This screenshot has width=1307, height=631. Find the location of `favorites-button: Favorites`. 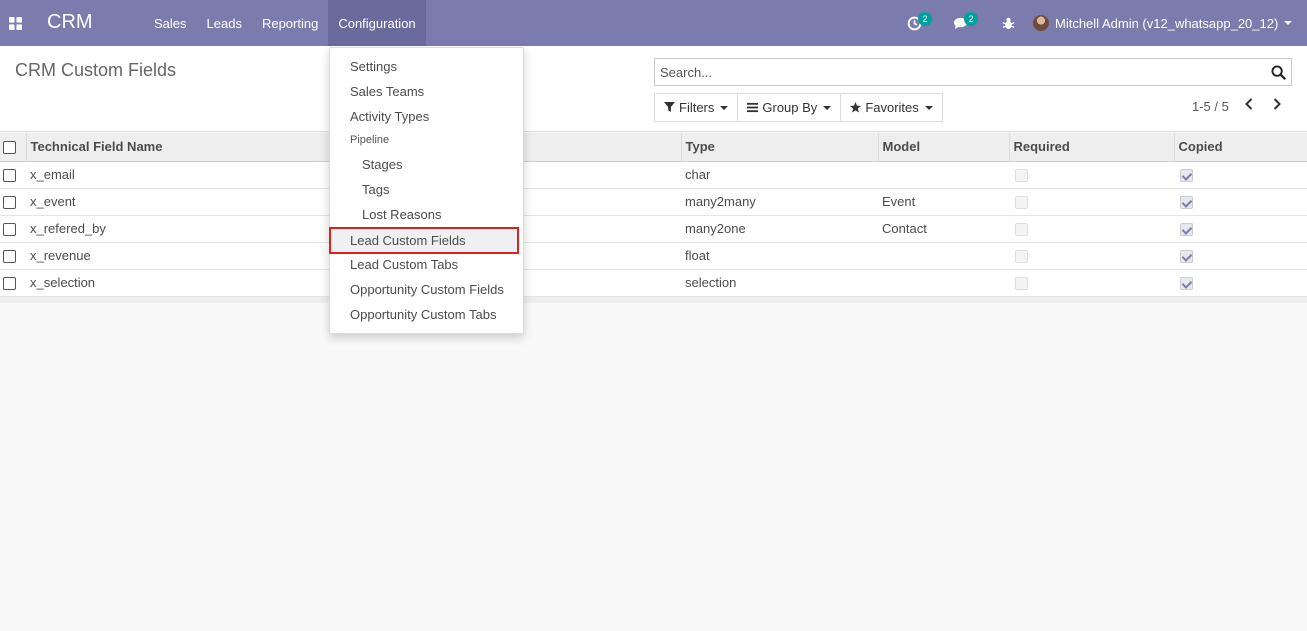

favorites-button: Favorites is located at coordinates (891, 107).